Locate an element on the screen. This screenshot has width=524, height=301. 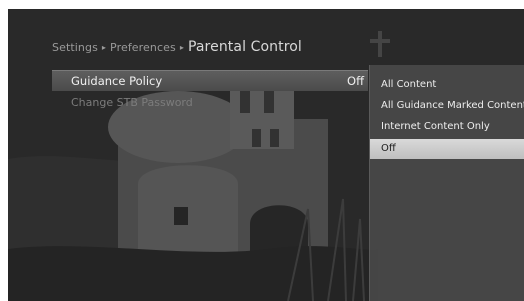
option-all-content: All Content is located at coordinates (447, 85).